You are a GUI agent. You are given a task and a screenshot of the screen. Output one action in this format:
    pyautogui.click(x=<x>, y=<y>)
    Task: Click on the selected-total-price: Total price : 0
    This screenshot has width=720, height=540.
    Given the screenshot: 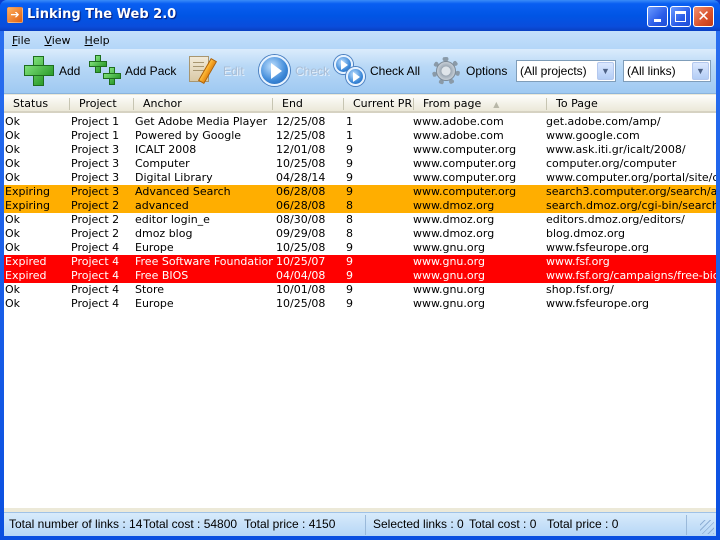 What is the action you would take?
    pyautogui.click(x=583, y=524)
    